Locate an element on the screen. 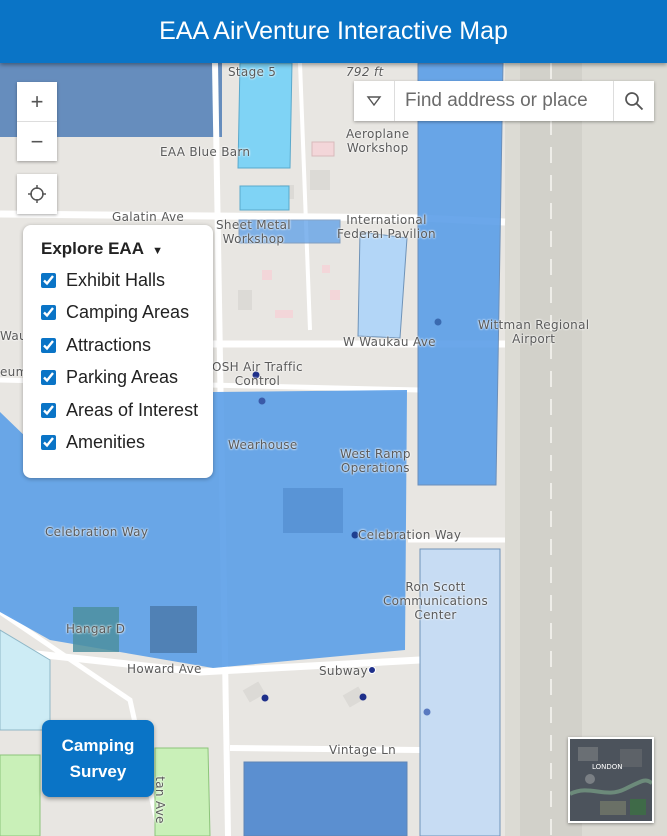  zoom-out-button: − is located at coordinates (37, 141).